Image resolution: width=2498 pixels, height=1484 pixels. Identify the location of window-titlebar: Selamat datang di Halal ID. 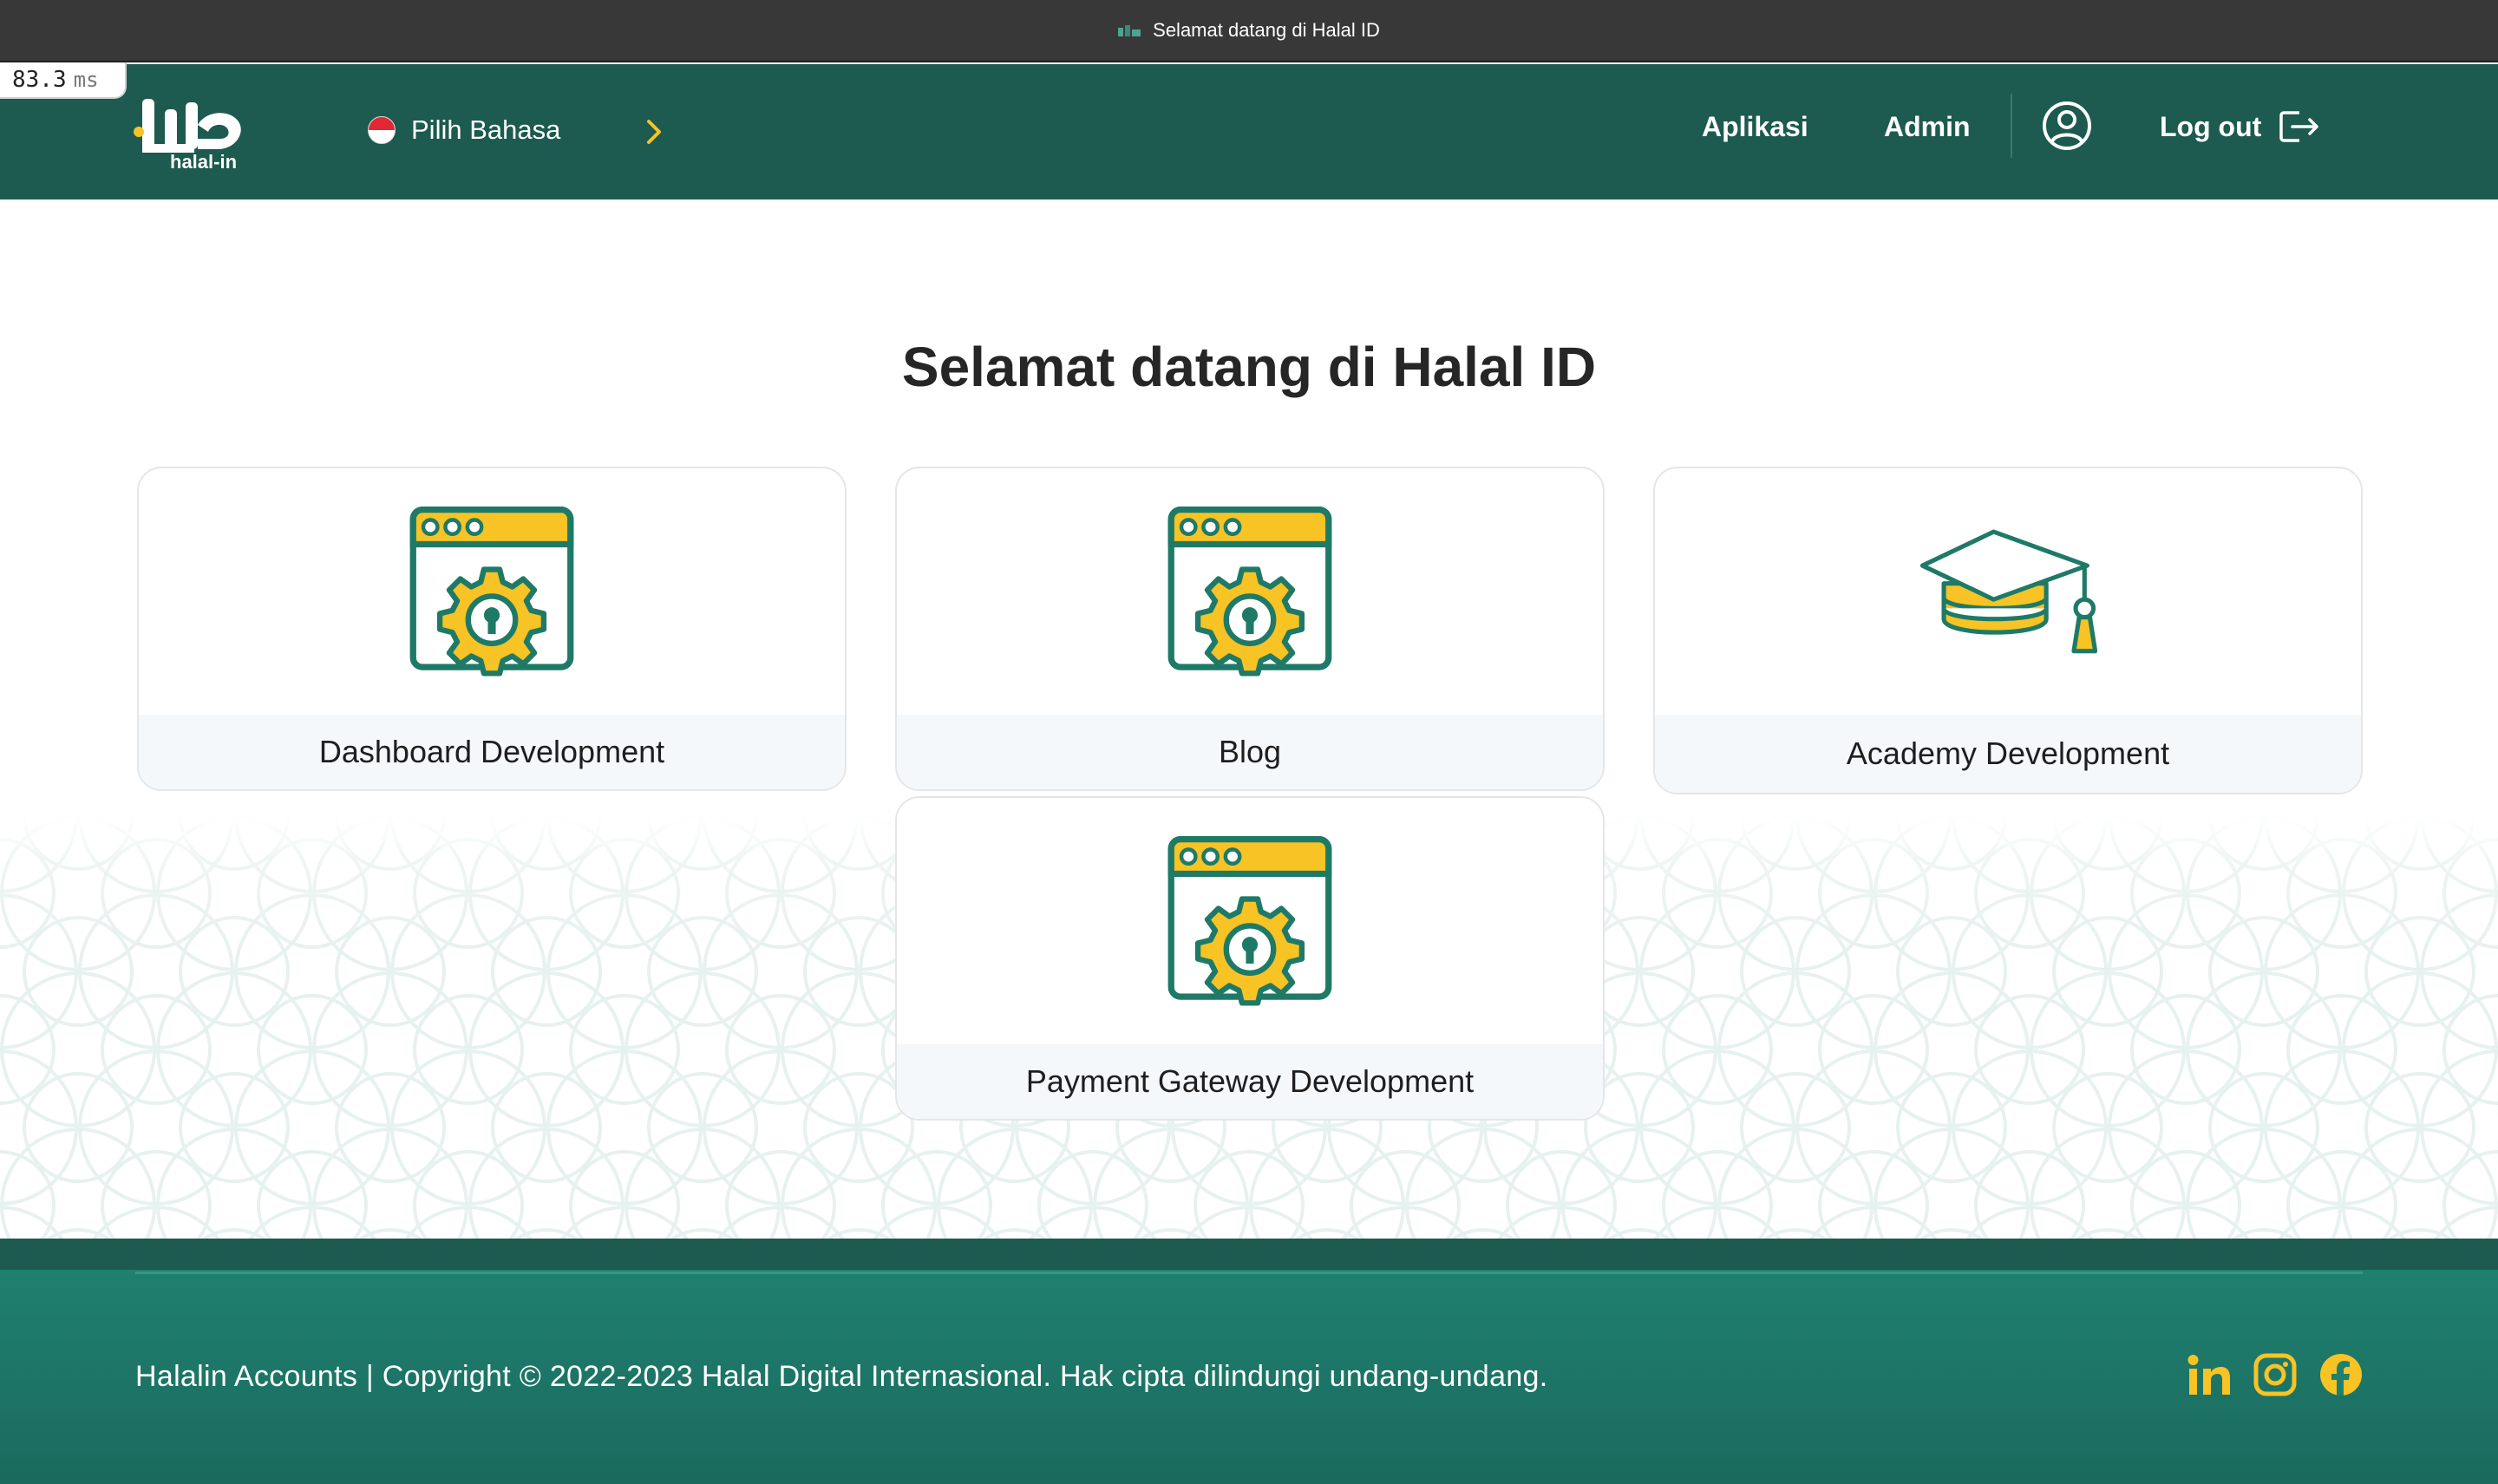
(1249, 31).